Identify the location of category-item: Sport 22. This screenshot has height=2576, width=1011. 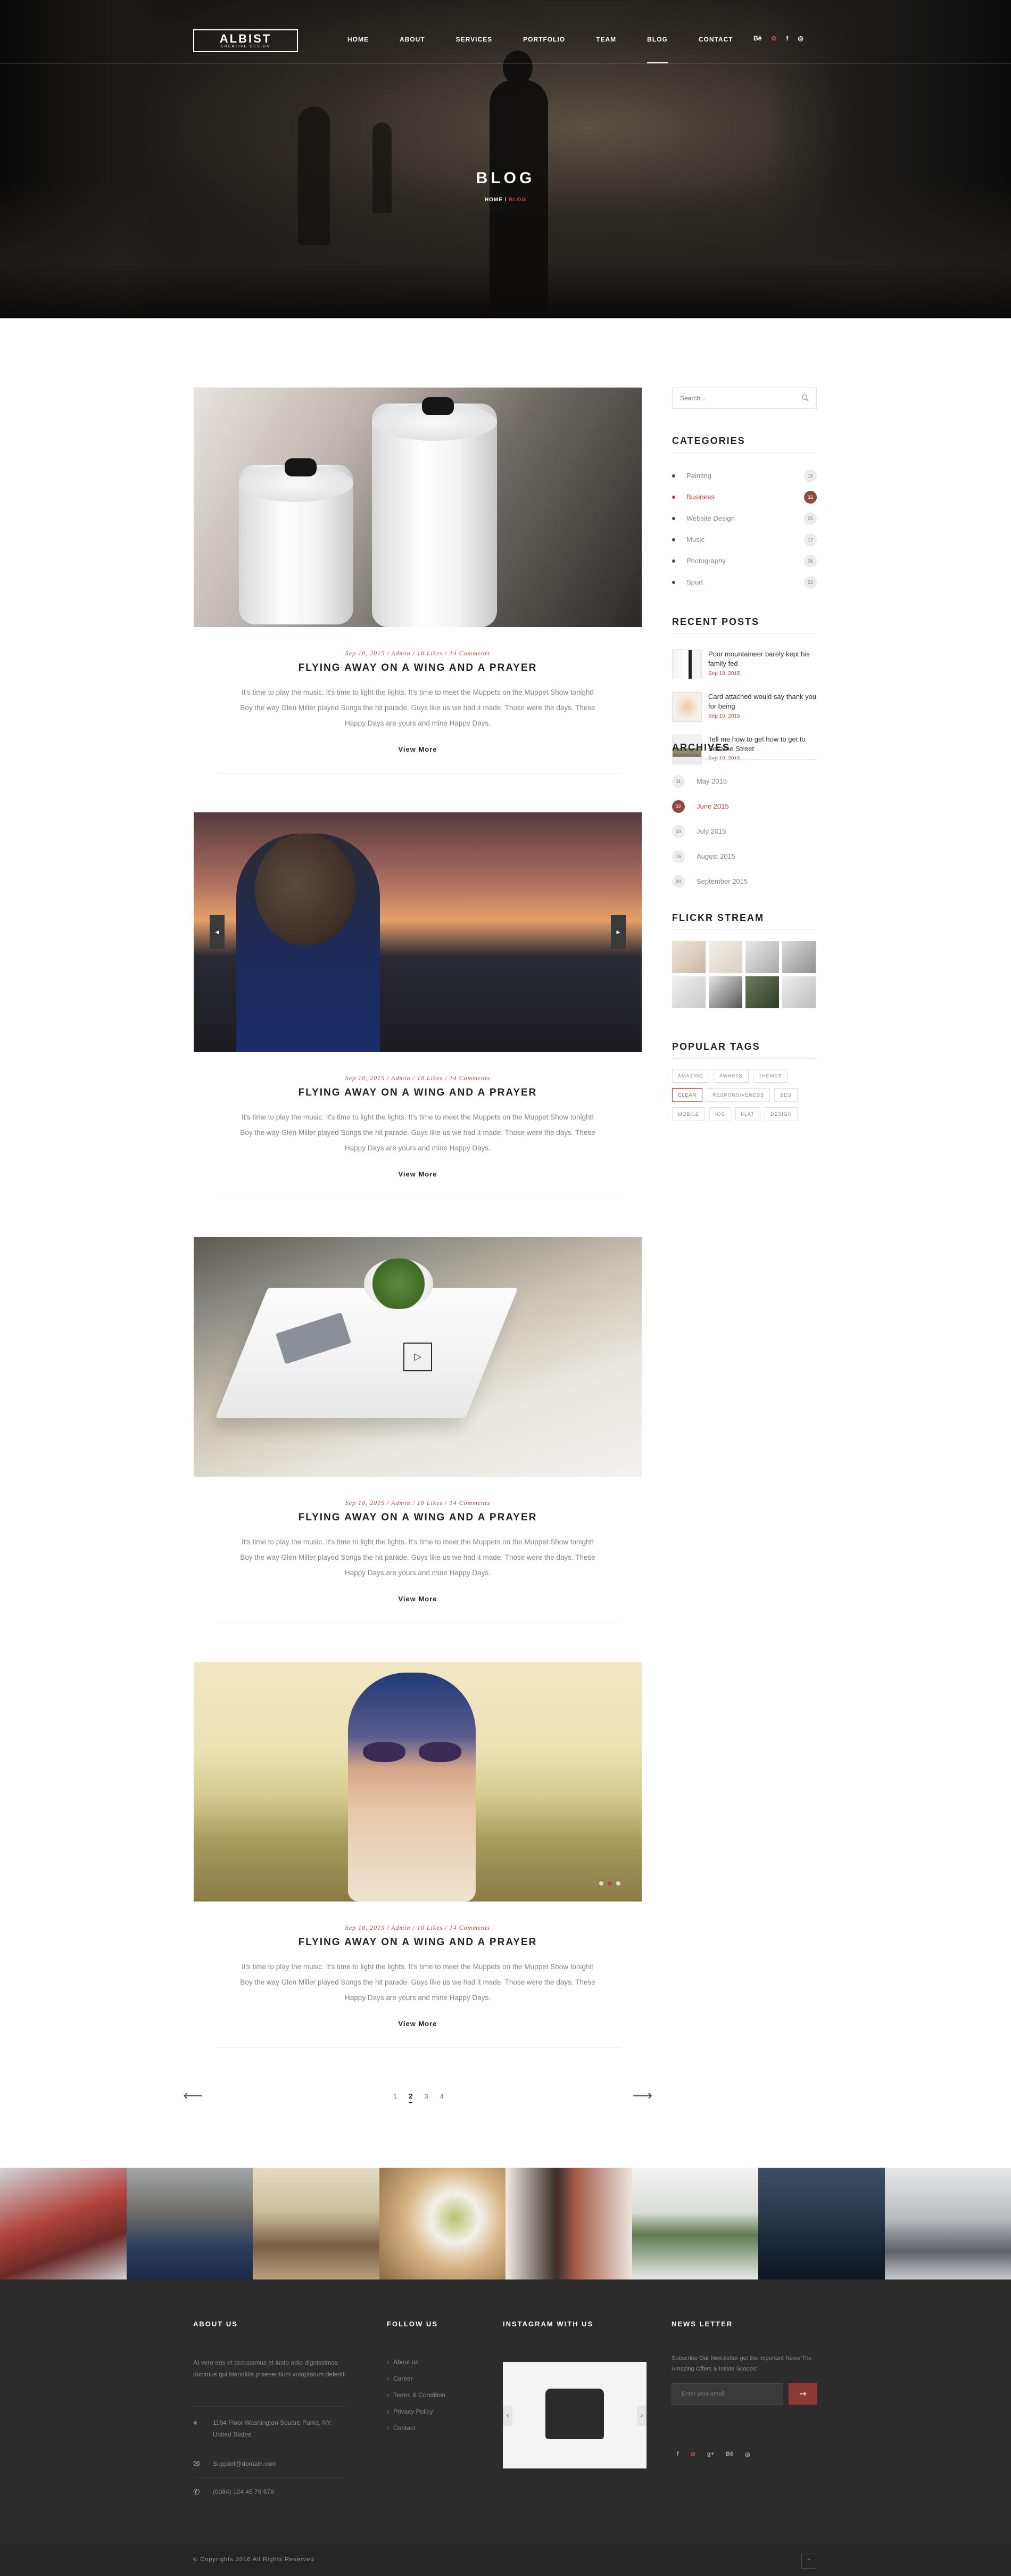
(744, 582).